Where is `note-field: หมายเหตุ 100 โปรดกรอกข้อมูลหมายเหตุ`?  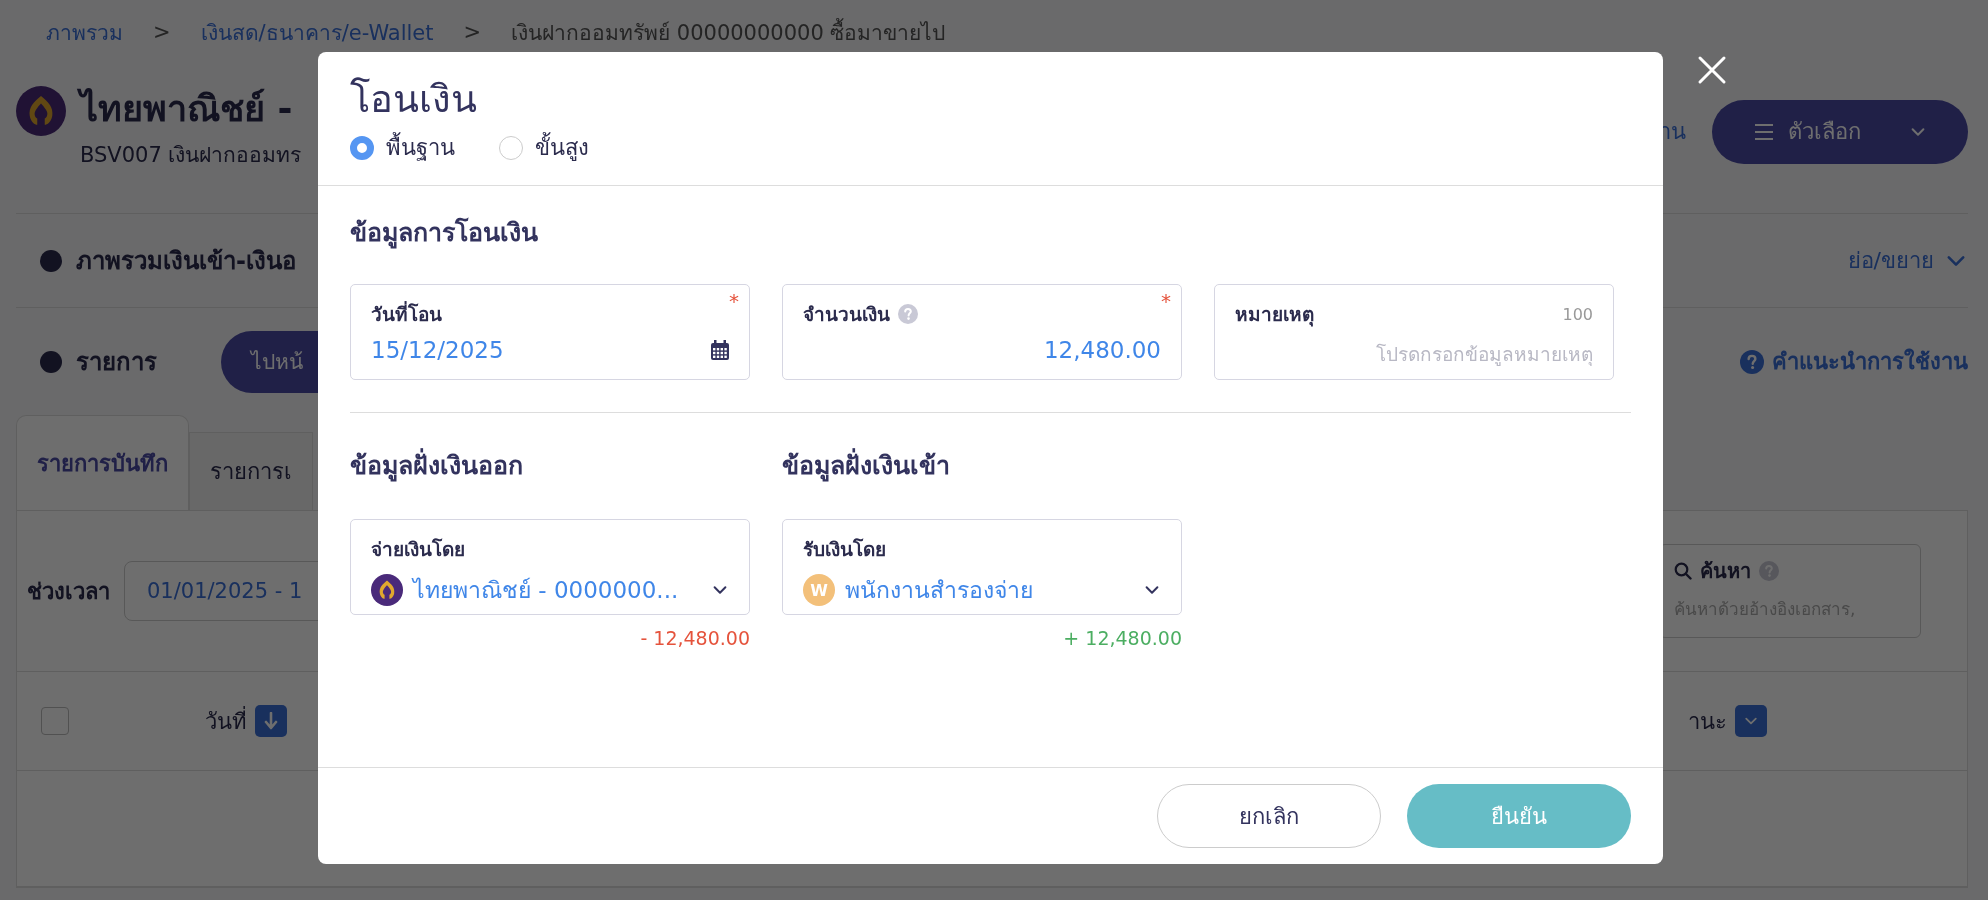 note-field: หมายเหตุ 100 โปรดกรอกข้อมูลหมายเหตุ is located at coordinates (1414, 332).